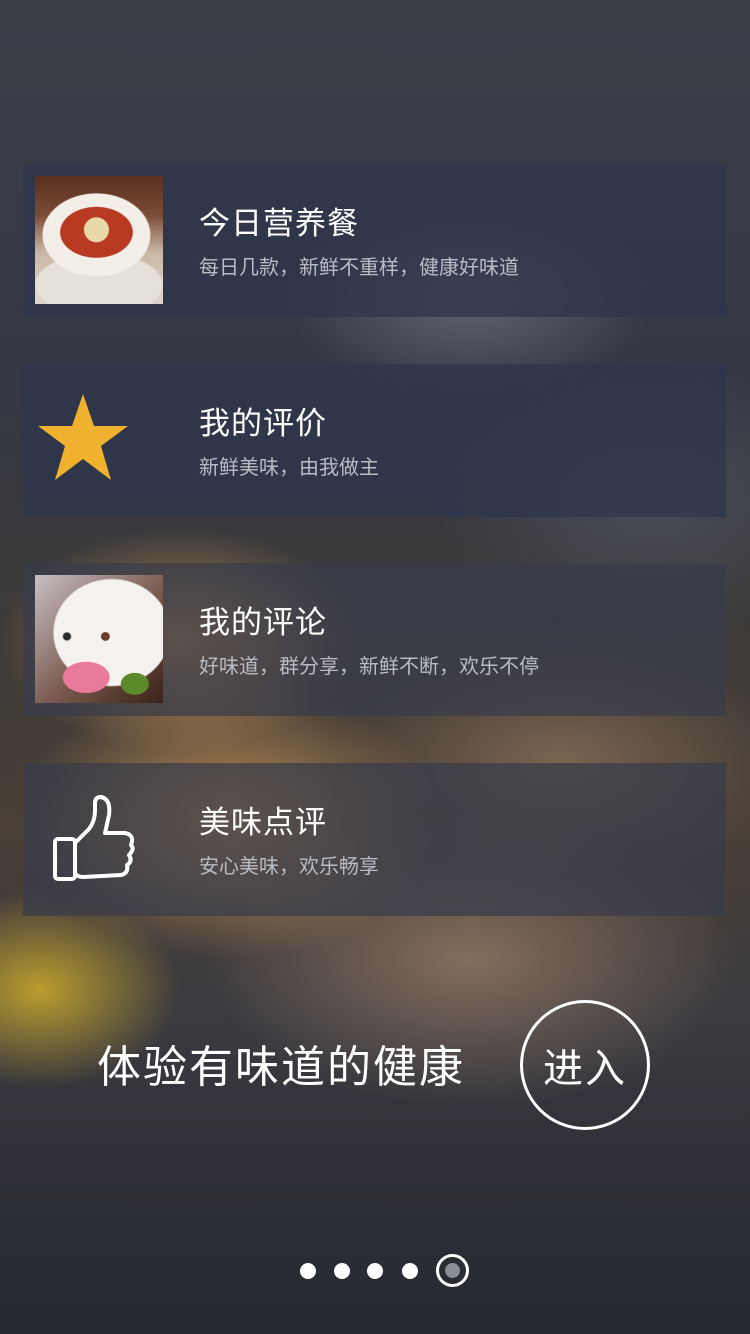 This screenshot has height=1334, width=750. What do you see at coordinates (83, 837) in the screenshot?
I see `thumbs-up-icon` at bounding box center [83, 837].